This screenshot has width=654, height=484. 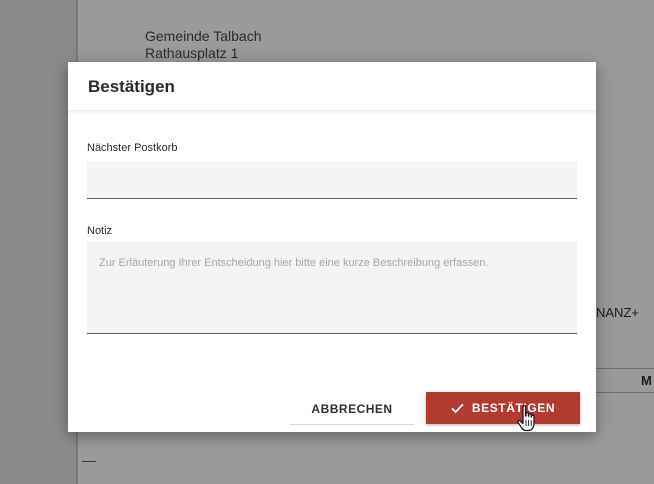 What do you see at coordinates (528, 419) in the screenshot?
I see `hand-pointer-icon` at bounding box center [528, 419].